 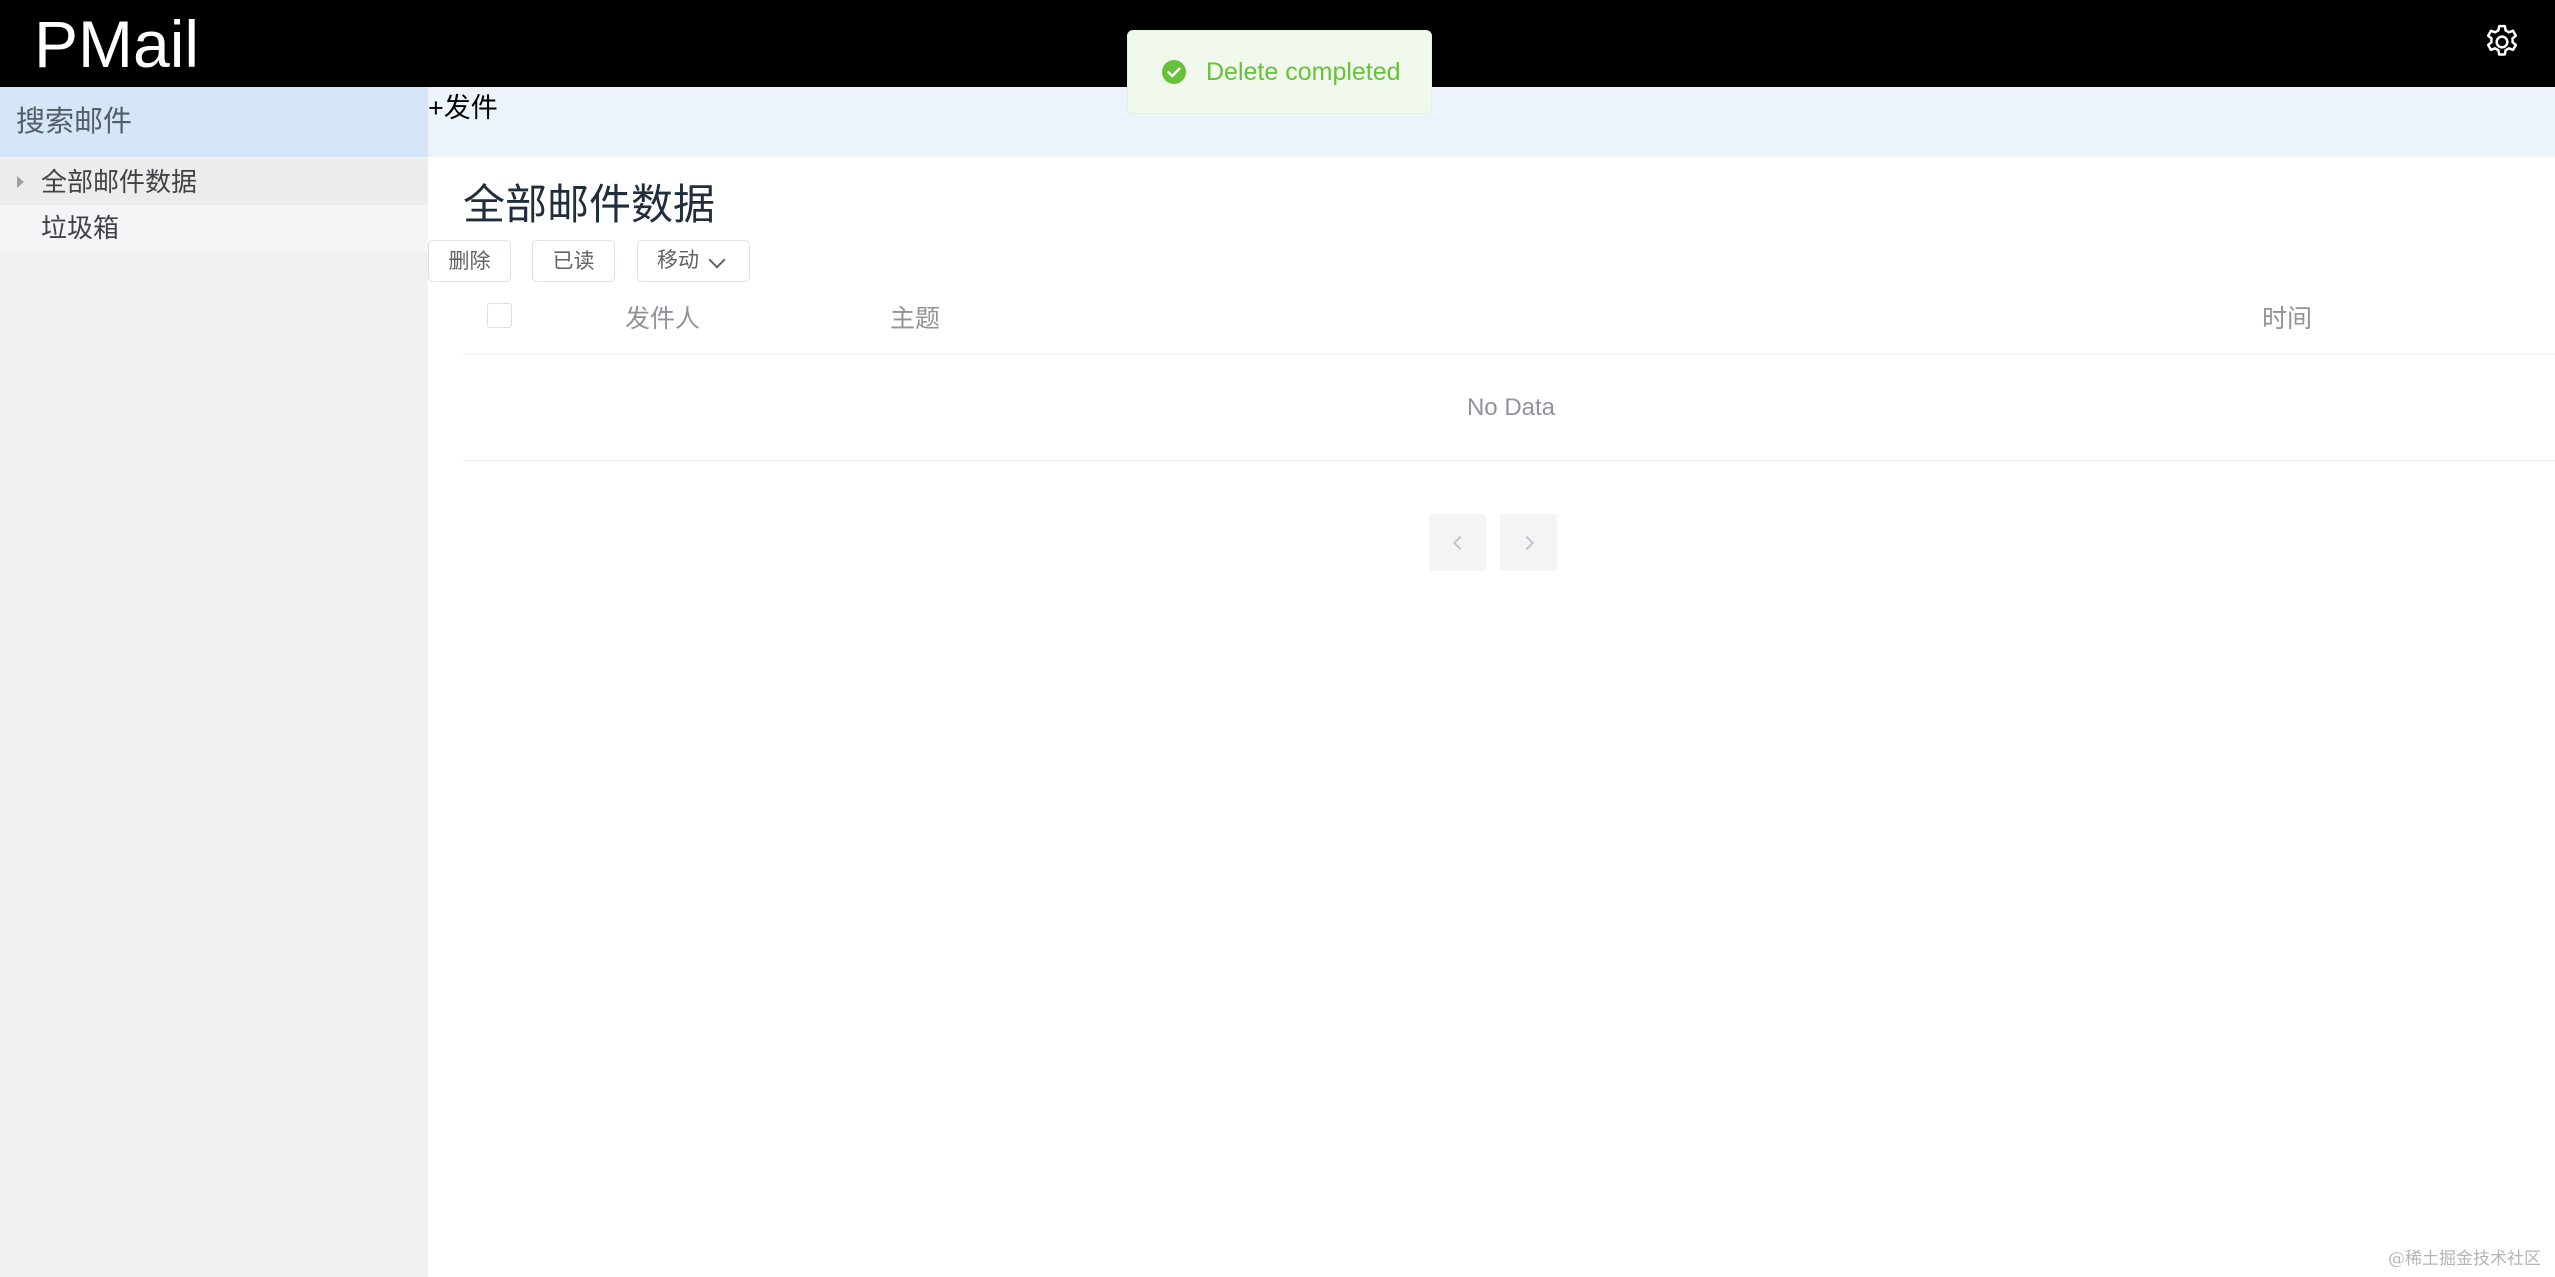 I want to click on select-all-checkbox, so click(x=499, y=315).